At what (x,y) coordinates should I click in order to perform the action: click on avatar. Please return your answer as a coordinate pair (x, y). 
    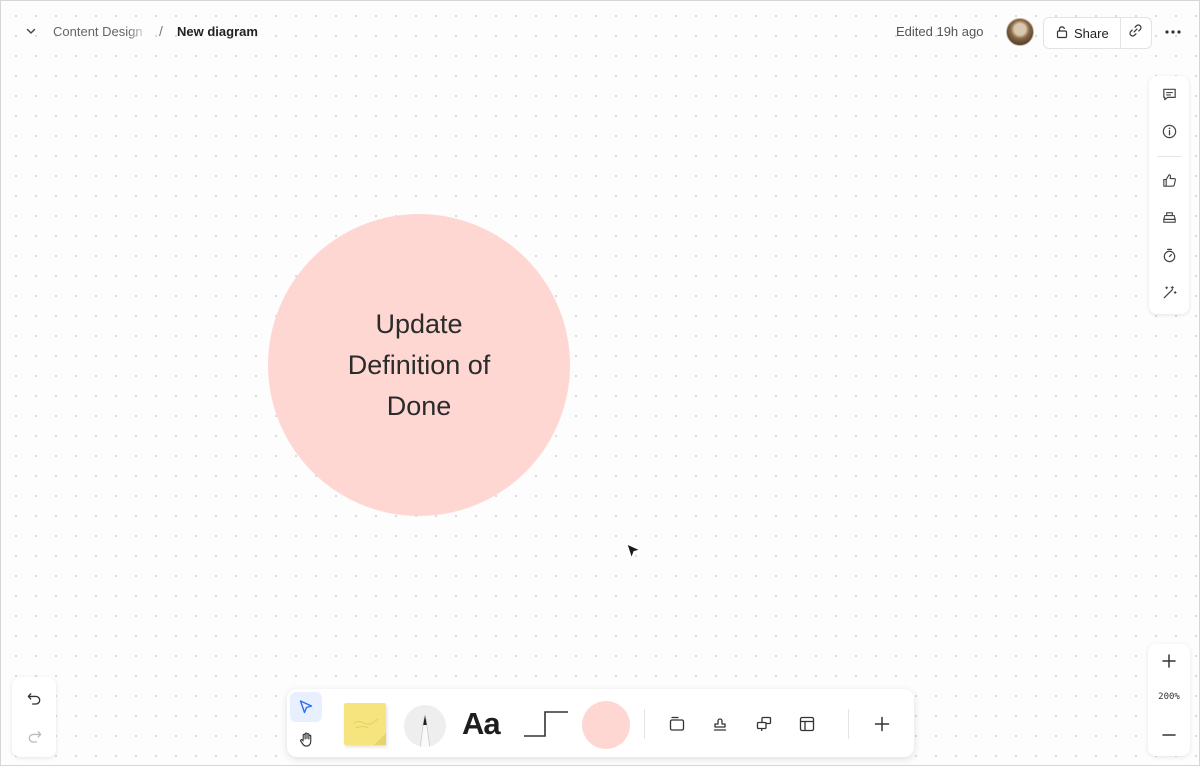
    Looking at the image, I should click on (1020, 32).